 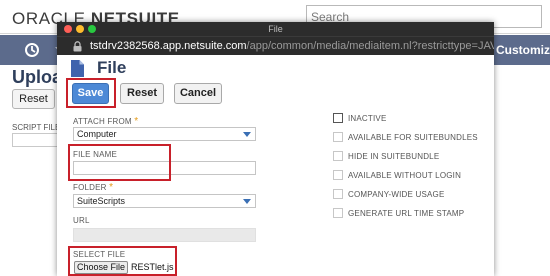 I want to click on reset-button: Reset, so click(x=142, y=93).